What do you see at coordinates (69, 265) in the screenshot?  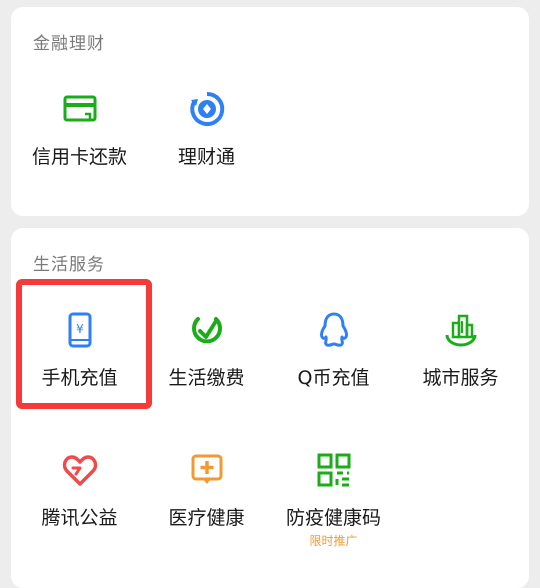 I see `life-services-section-title: 生活服务` at bounding box center [69, 265].